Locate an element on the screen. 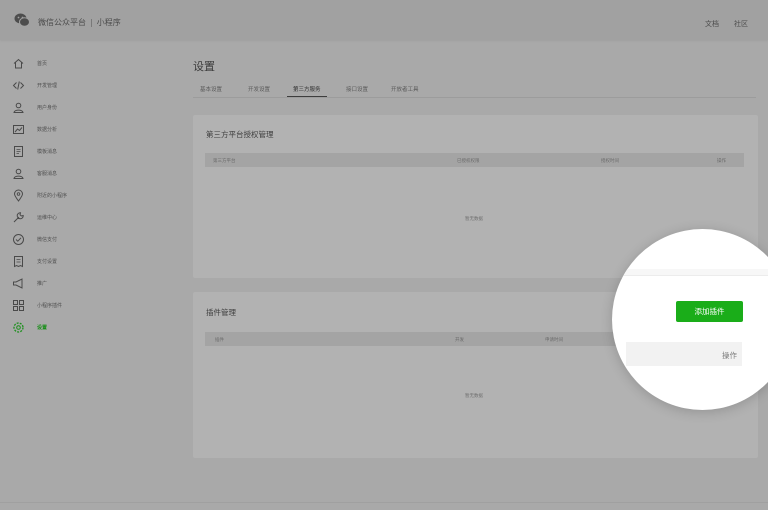 This screenshot has height=510, width=768. sidebar-item-home: 首页 is located at coordinates (75, 64).